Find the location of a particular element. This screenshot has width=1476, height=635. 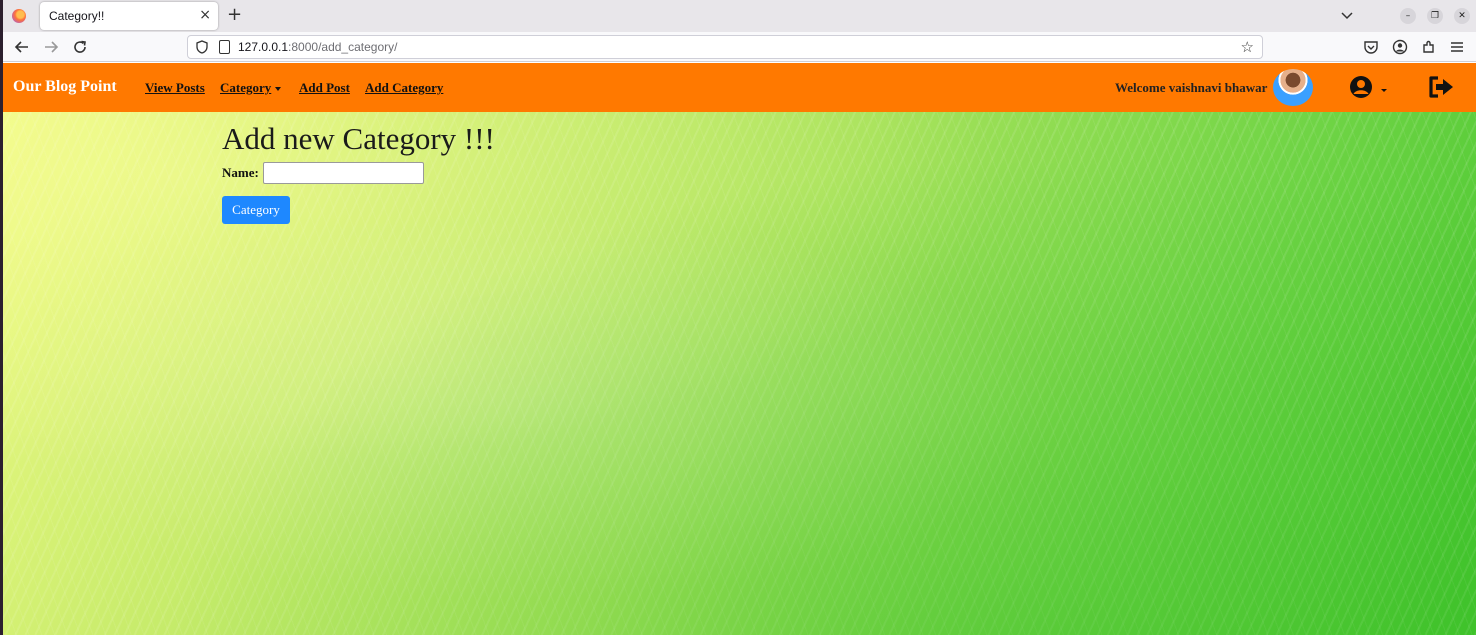

firefox-icon is located at coordinates (19, 16).